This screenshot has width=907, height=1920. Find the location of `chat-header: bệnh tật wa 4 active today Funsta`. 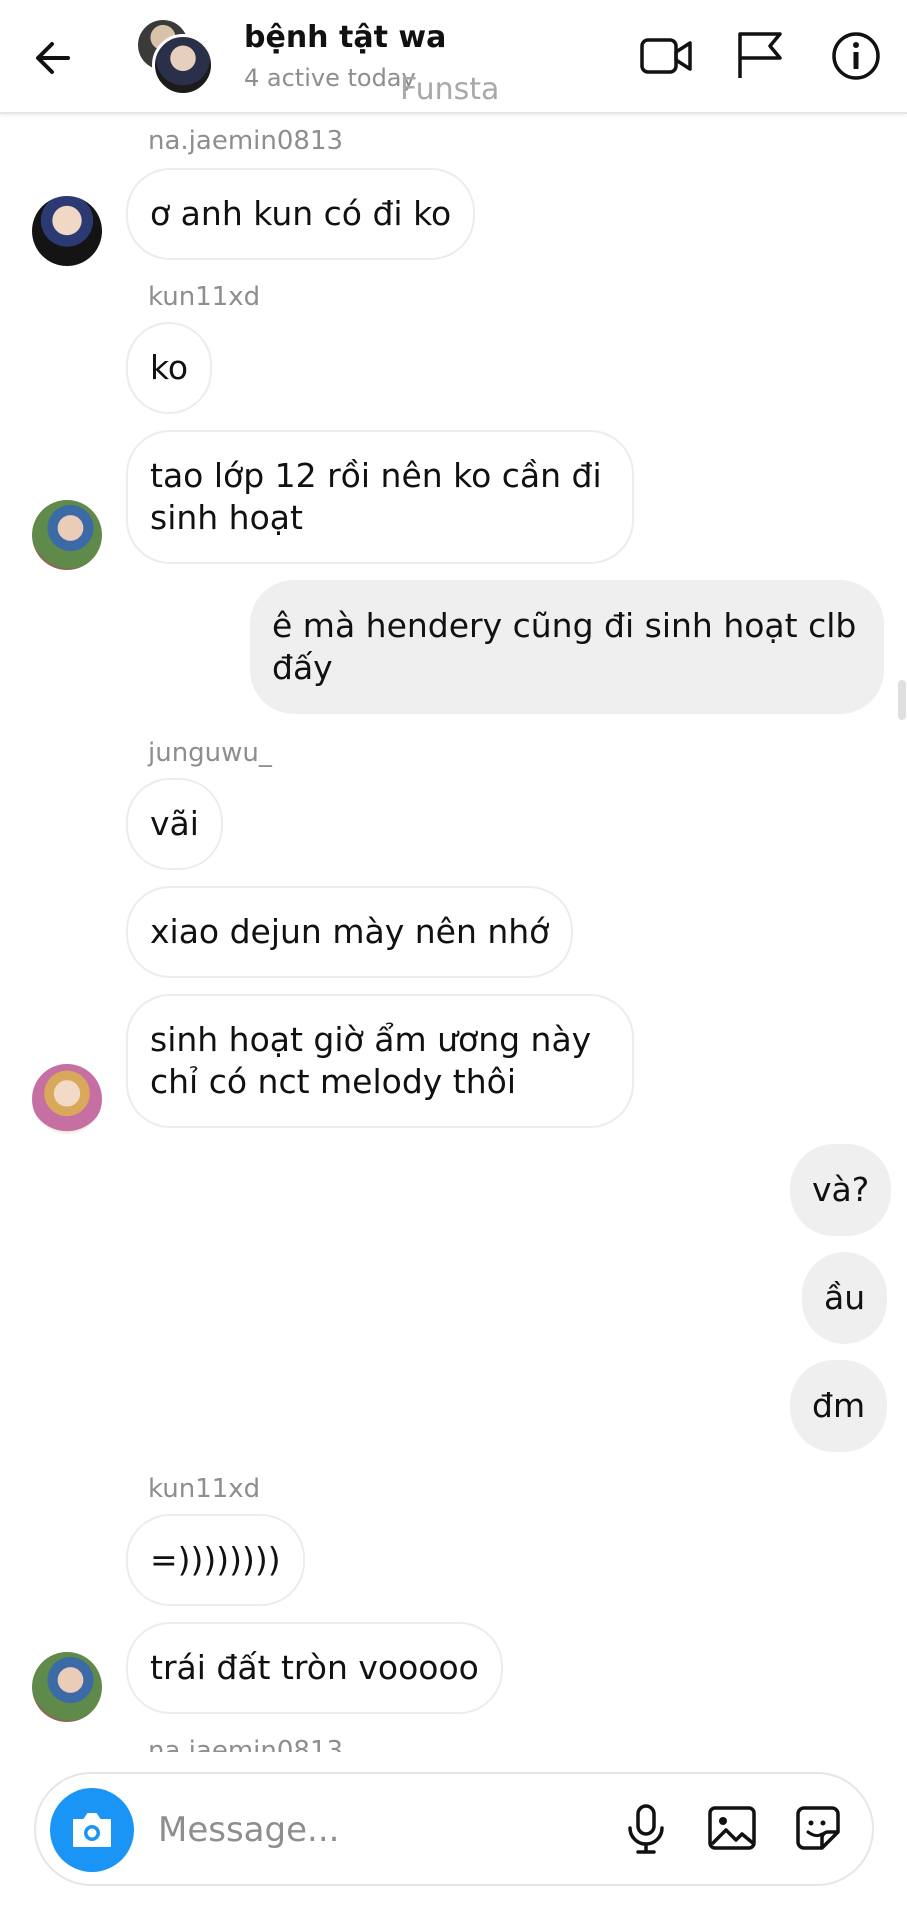

chat-header: bệnh tật wa 4 active today Funsta is located at coordinates (453, 57).